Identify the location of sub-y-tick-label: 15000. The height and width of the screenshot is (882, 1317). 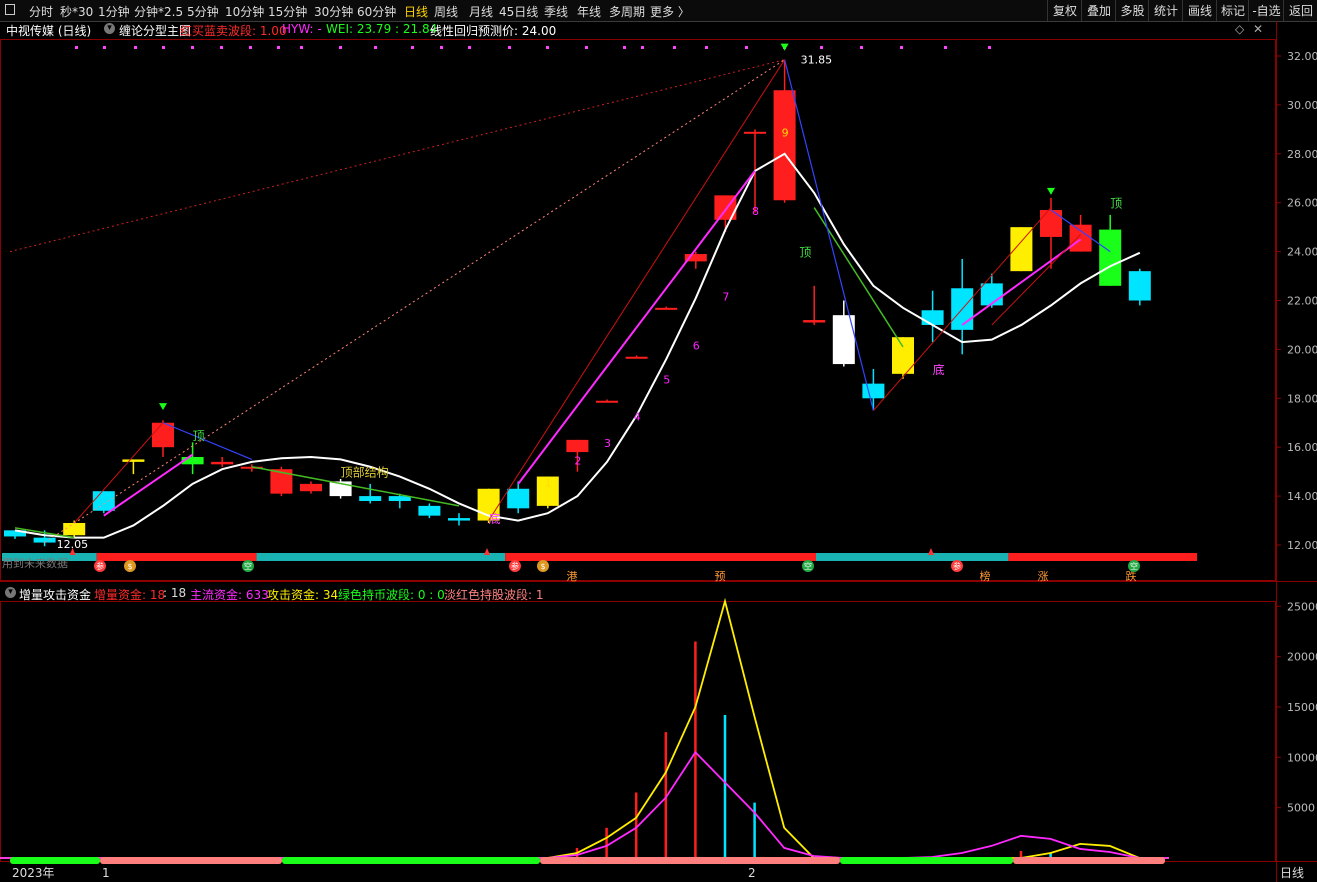
(1302, 707).